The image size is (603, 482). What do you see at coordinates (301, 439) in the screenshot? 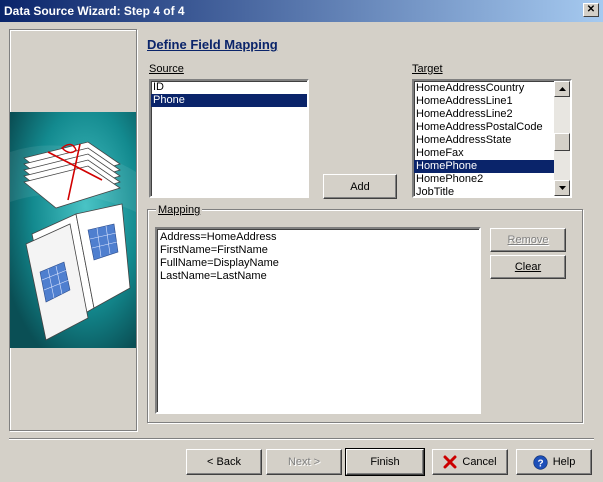
I see `footer-separator` at bounding box center [301, 439].